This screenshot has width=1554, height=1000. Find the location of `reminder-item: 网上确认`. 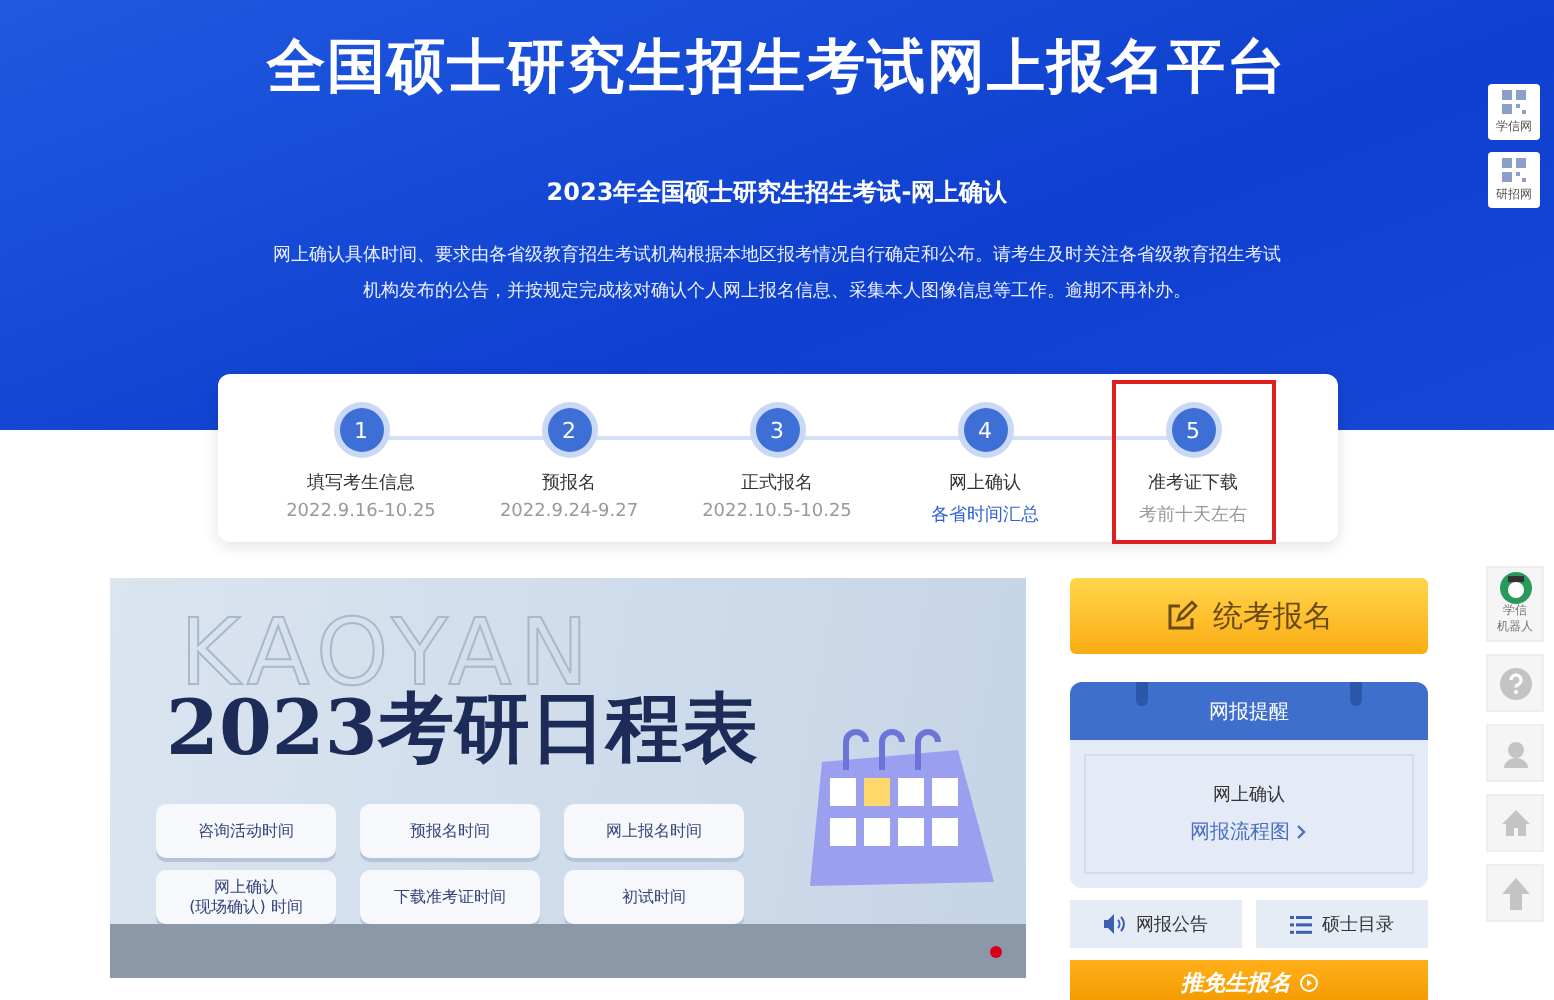

reminder-item: 网上确认 is located at coordinates (1249, 795).